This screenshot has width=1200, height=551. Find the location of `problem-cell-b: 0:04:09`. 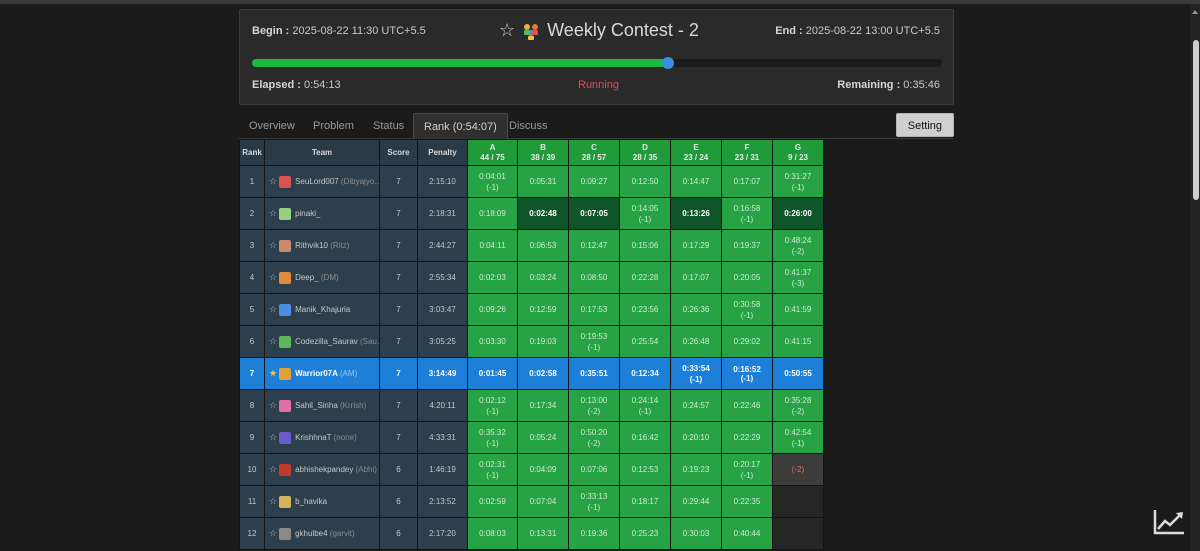

problem-cell-b: 0:04:09 is located at coordinates (543, 469).